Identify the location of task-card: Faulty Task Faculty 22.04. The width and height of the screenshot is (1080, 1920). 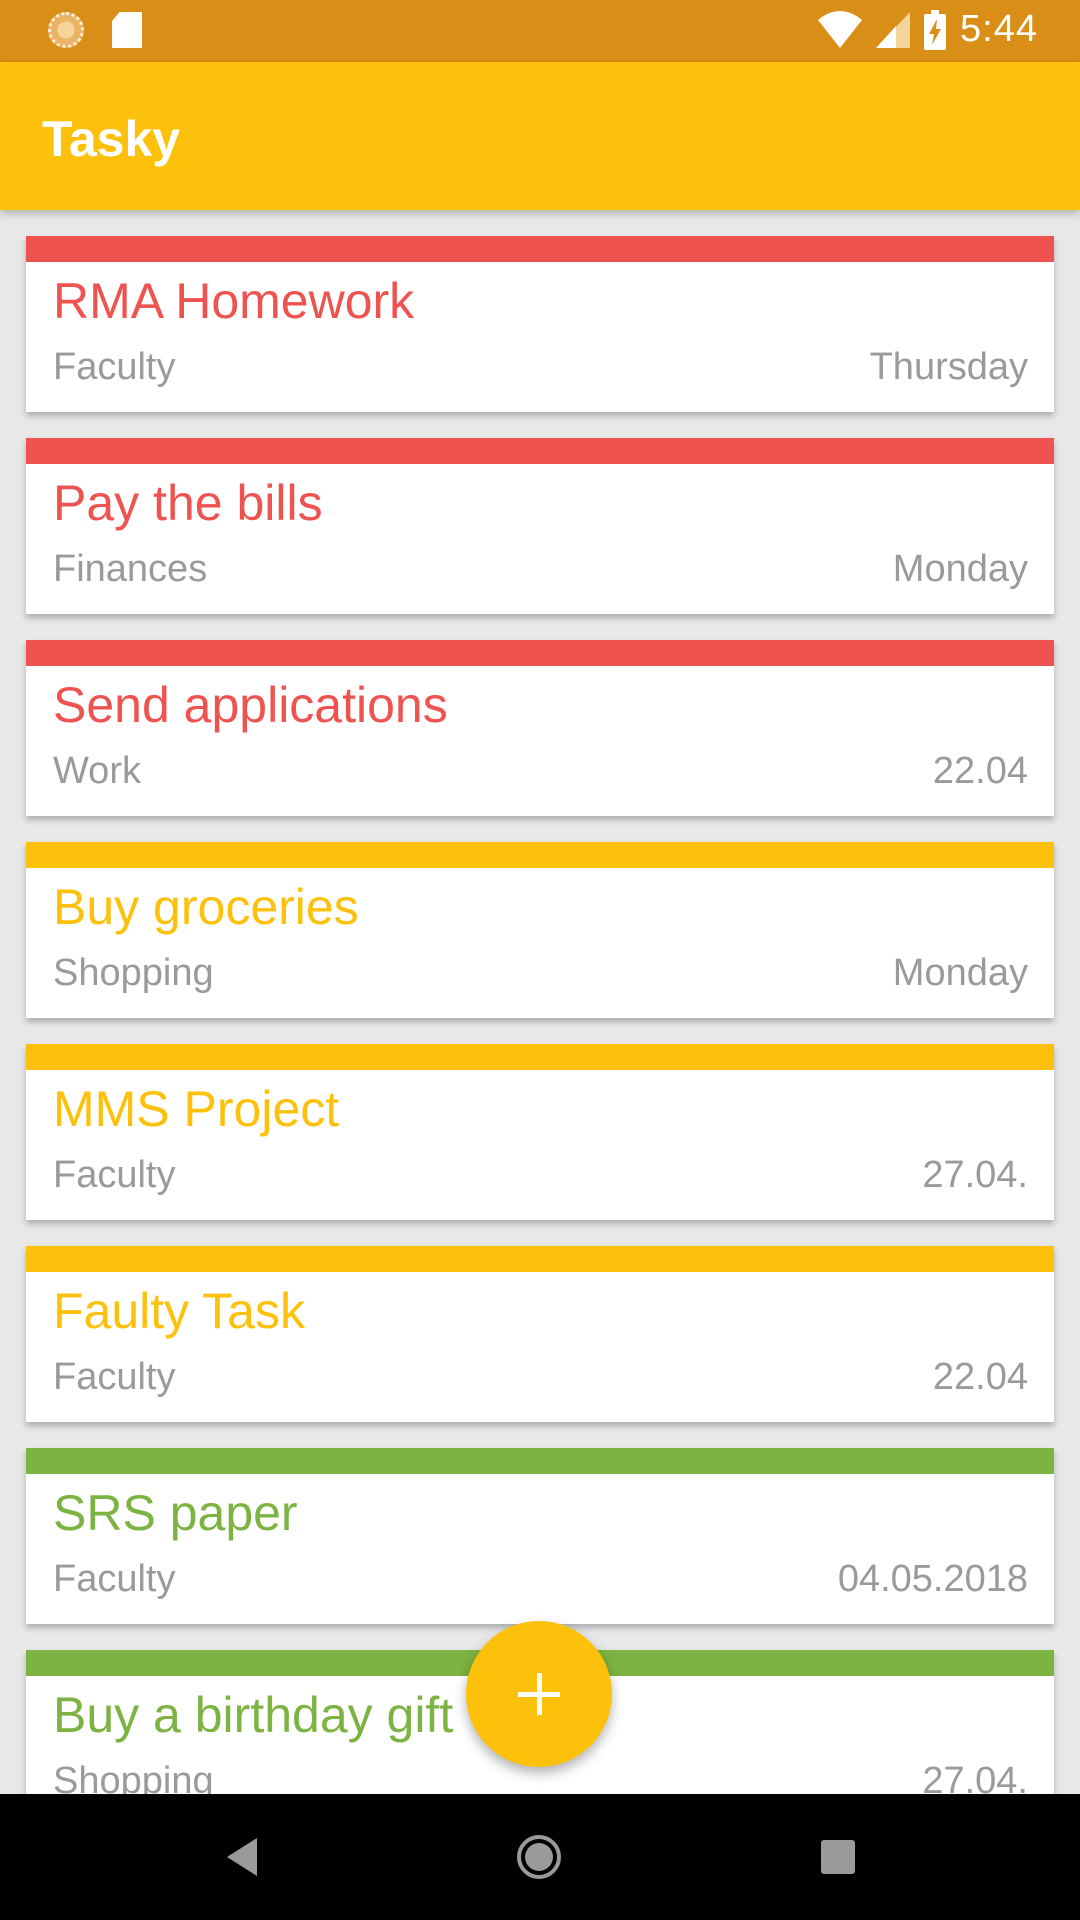
(540, 1334).